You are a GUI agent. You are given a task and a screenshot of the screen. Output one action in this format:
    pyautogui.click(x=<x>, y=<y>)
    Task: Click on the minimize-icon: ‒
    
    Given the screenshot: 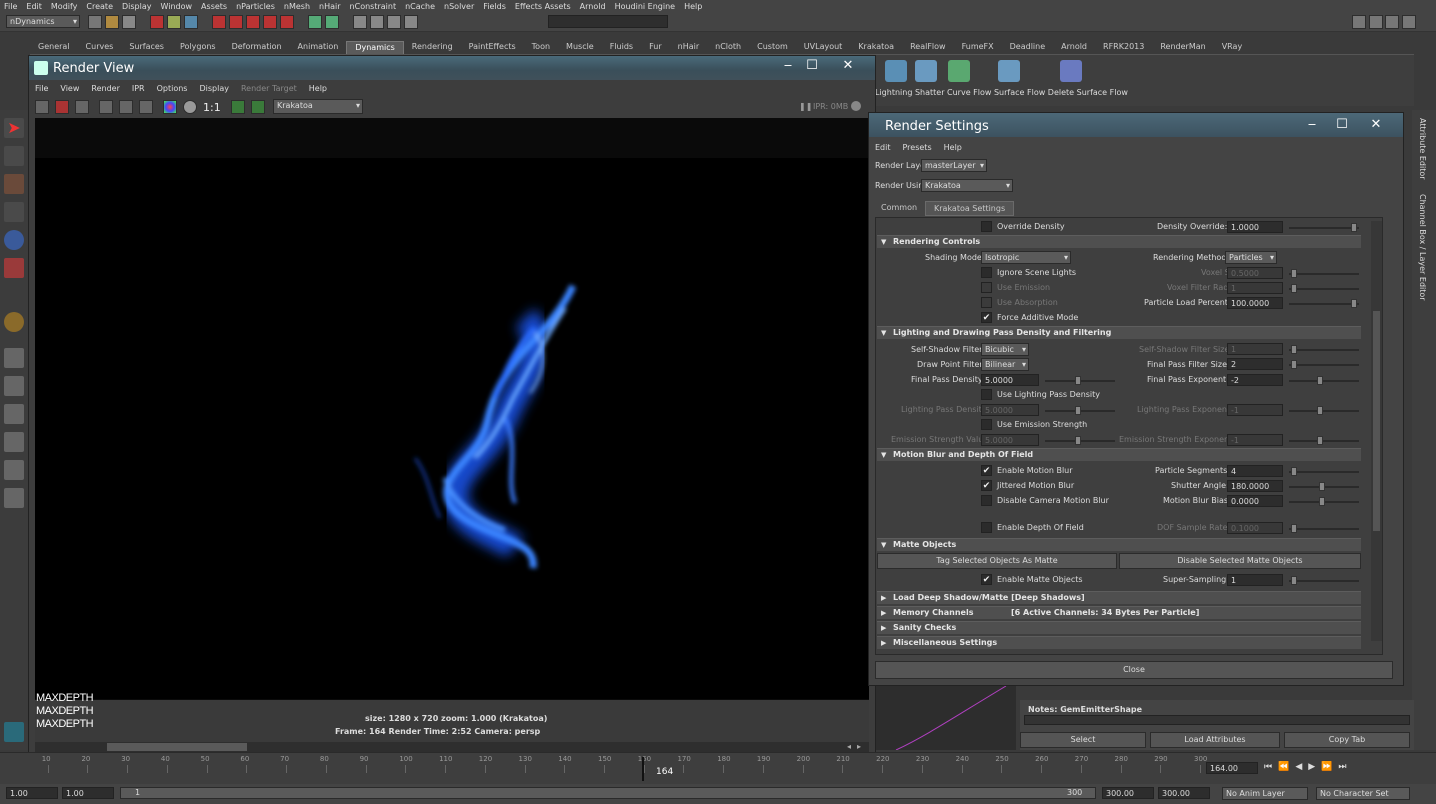 What is the action you would take?
    pyautogui.click(x=788, y=66)
    